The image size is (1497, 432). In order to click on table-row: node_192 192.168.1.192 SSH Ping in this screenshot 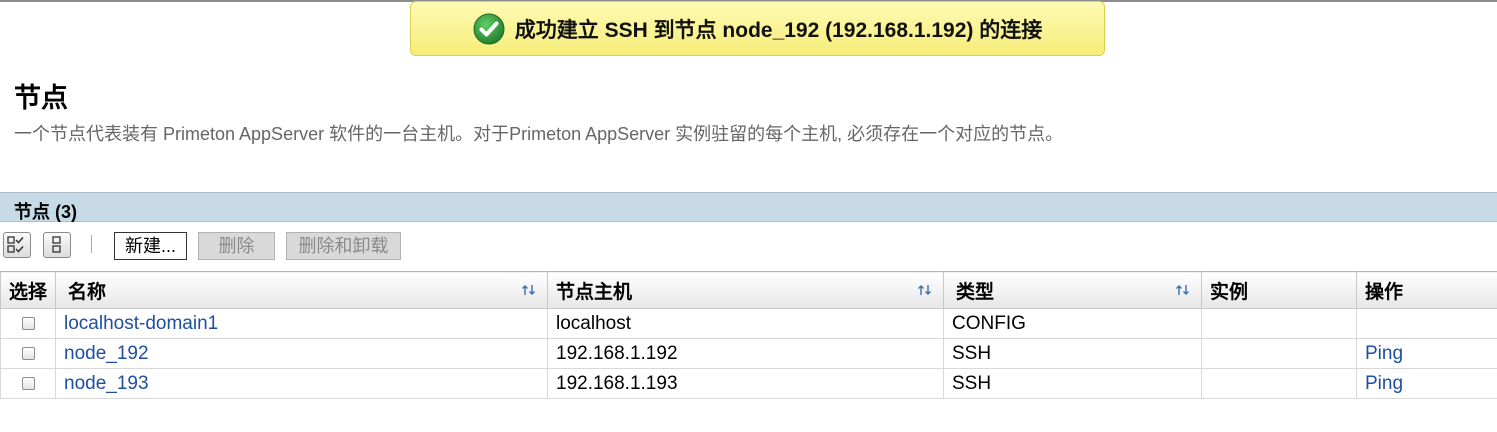, I will do `click(748, 353)`.